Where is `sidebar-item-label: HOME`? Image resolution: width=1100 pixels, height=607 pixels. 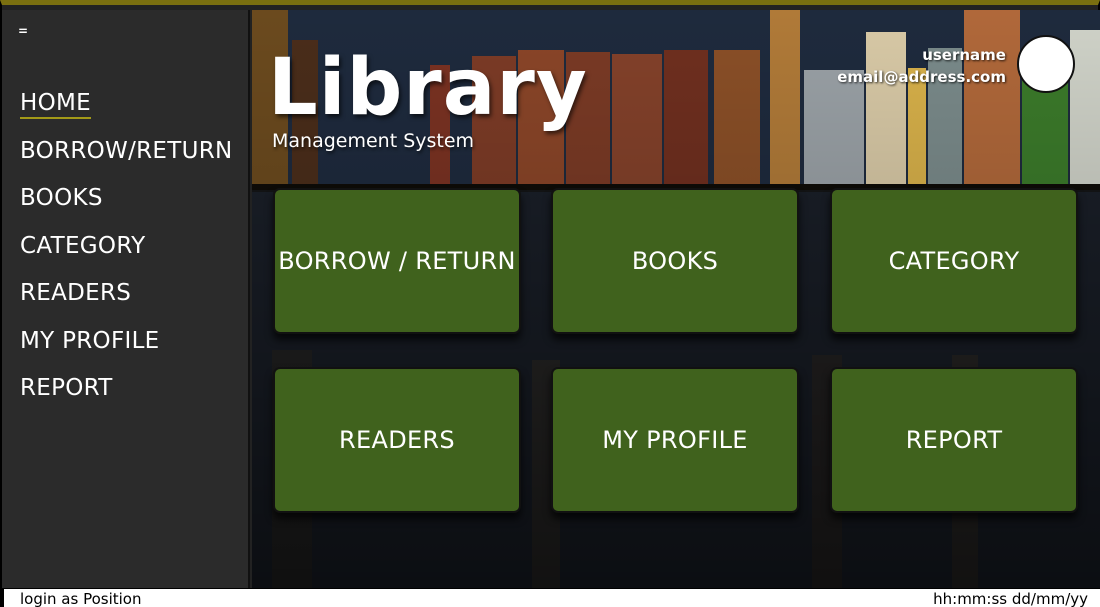 sidebar-item-label: HOME is located at coordinates (55, 104).